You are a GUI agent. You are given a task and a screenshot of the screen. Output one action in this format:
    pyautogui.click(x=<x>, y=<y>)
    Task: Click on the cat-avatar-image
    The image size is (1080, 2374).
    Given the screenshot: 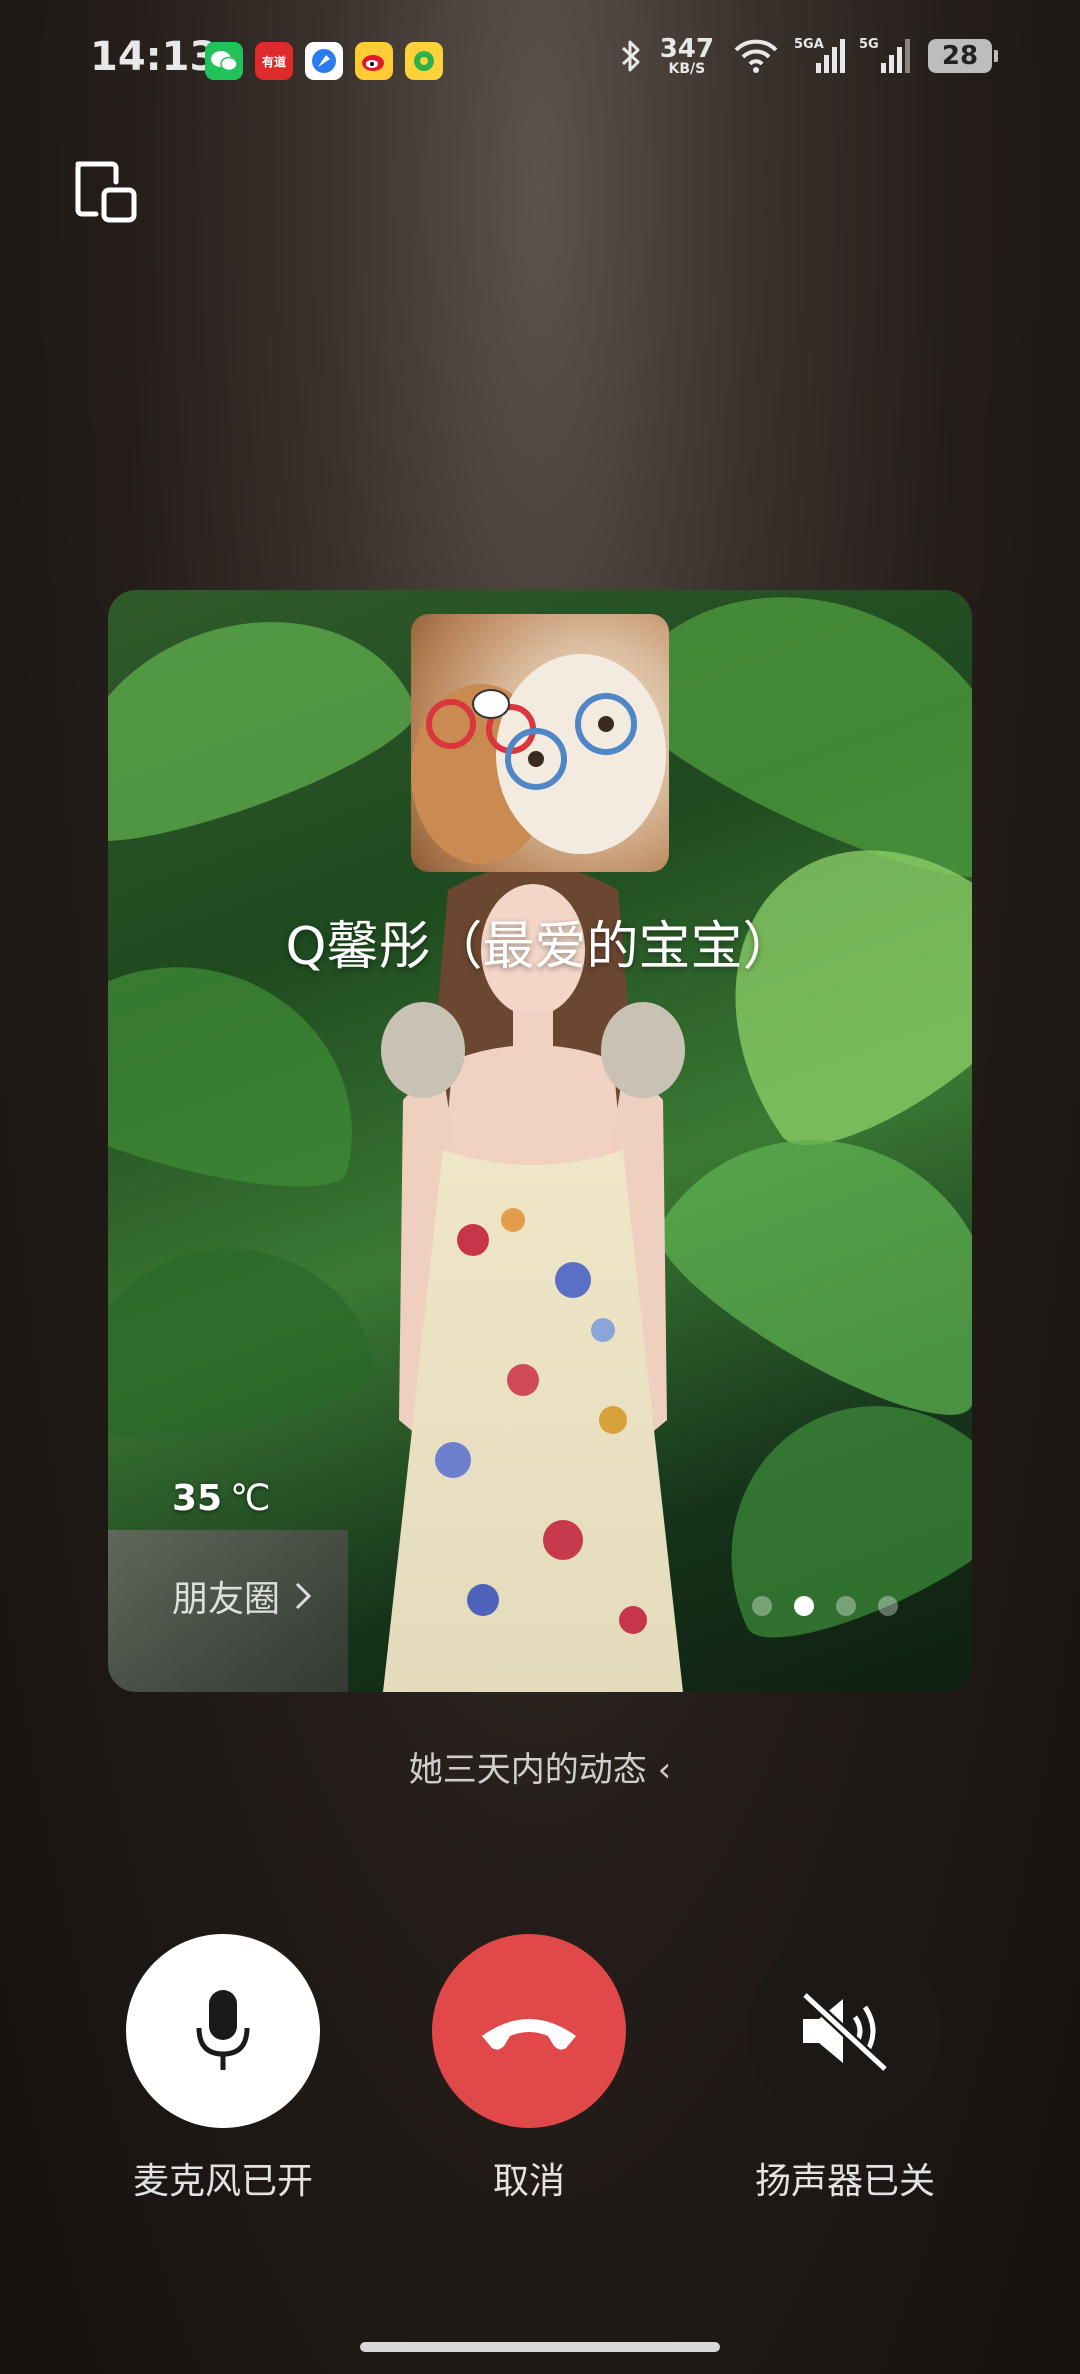 What is the action you would take?
    pyautogui.click(x=538, y=759)
    